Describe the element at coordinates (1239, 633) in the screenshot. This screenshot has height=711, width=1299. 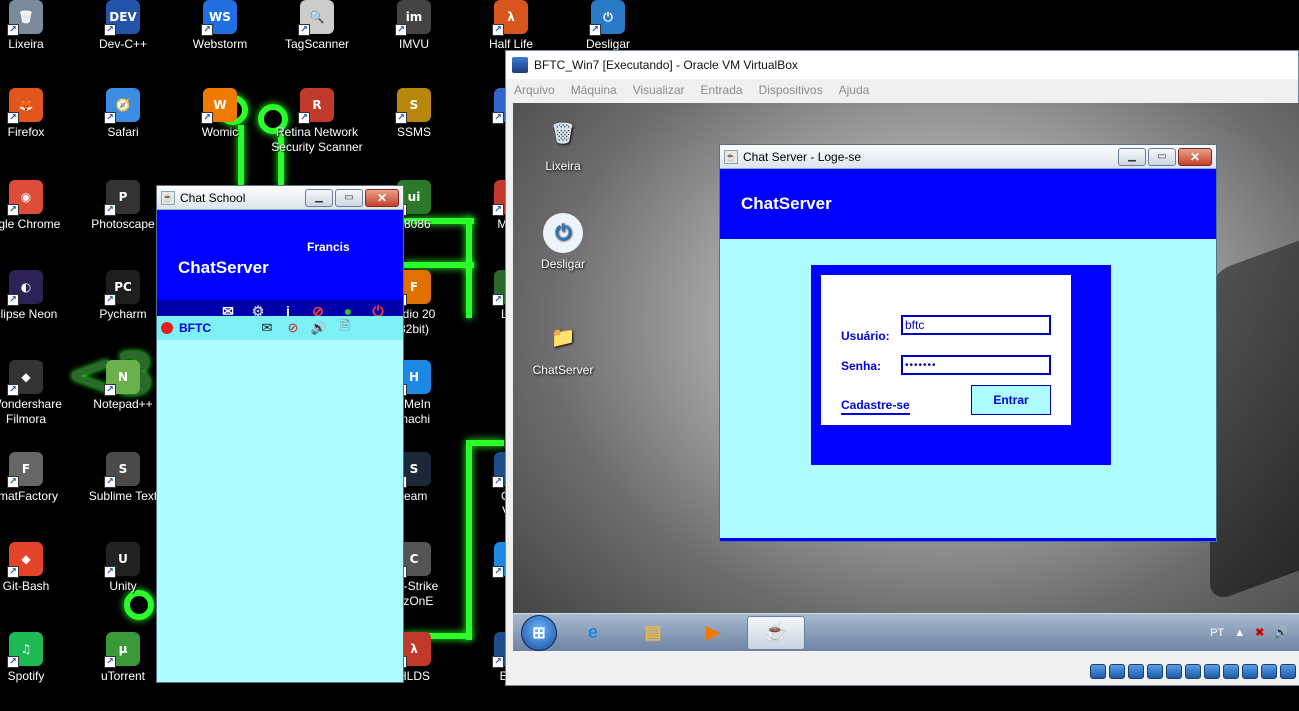
I see `tray-expand-icon: ▲` at that location.